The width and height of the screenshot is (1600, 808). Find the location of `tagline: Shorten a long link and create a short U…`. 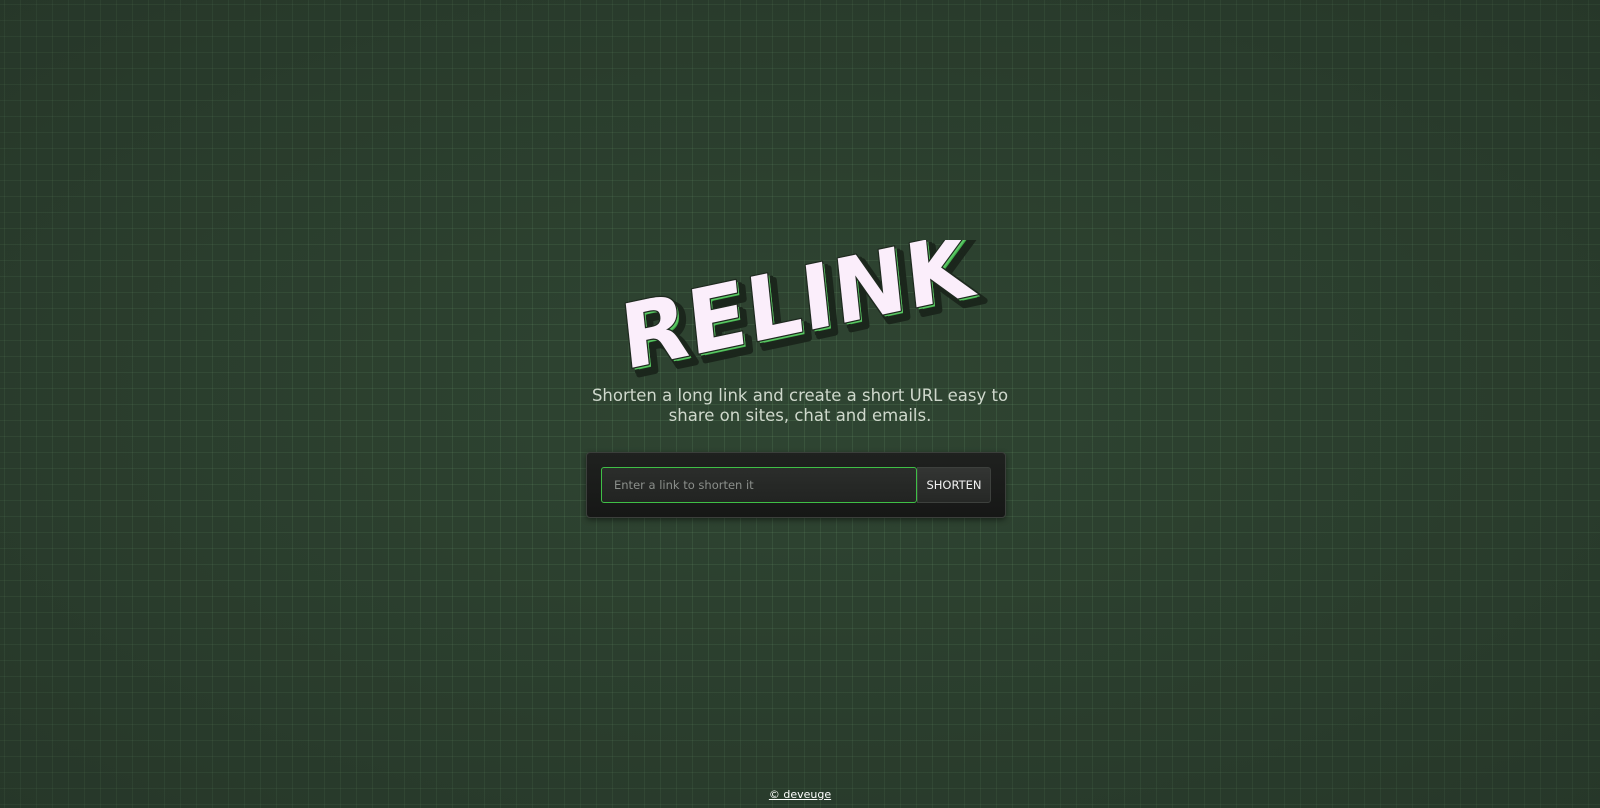

tagline: Shorten a long link and create a short U… is located at coordinates (800, 405).